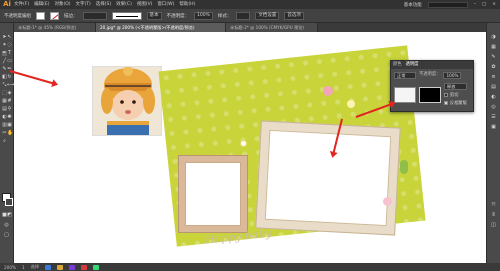  What do you see at coordinates (10, 267) in the screenshot?
I see `zoom-level: 200%` at bounding box center [10, 267].